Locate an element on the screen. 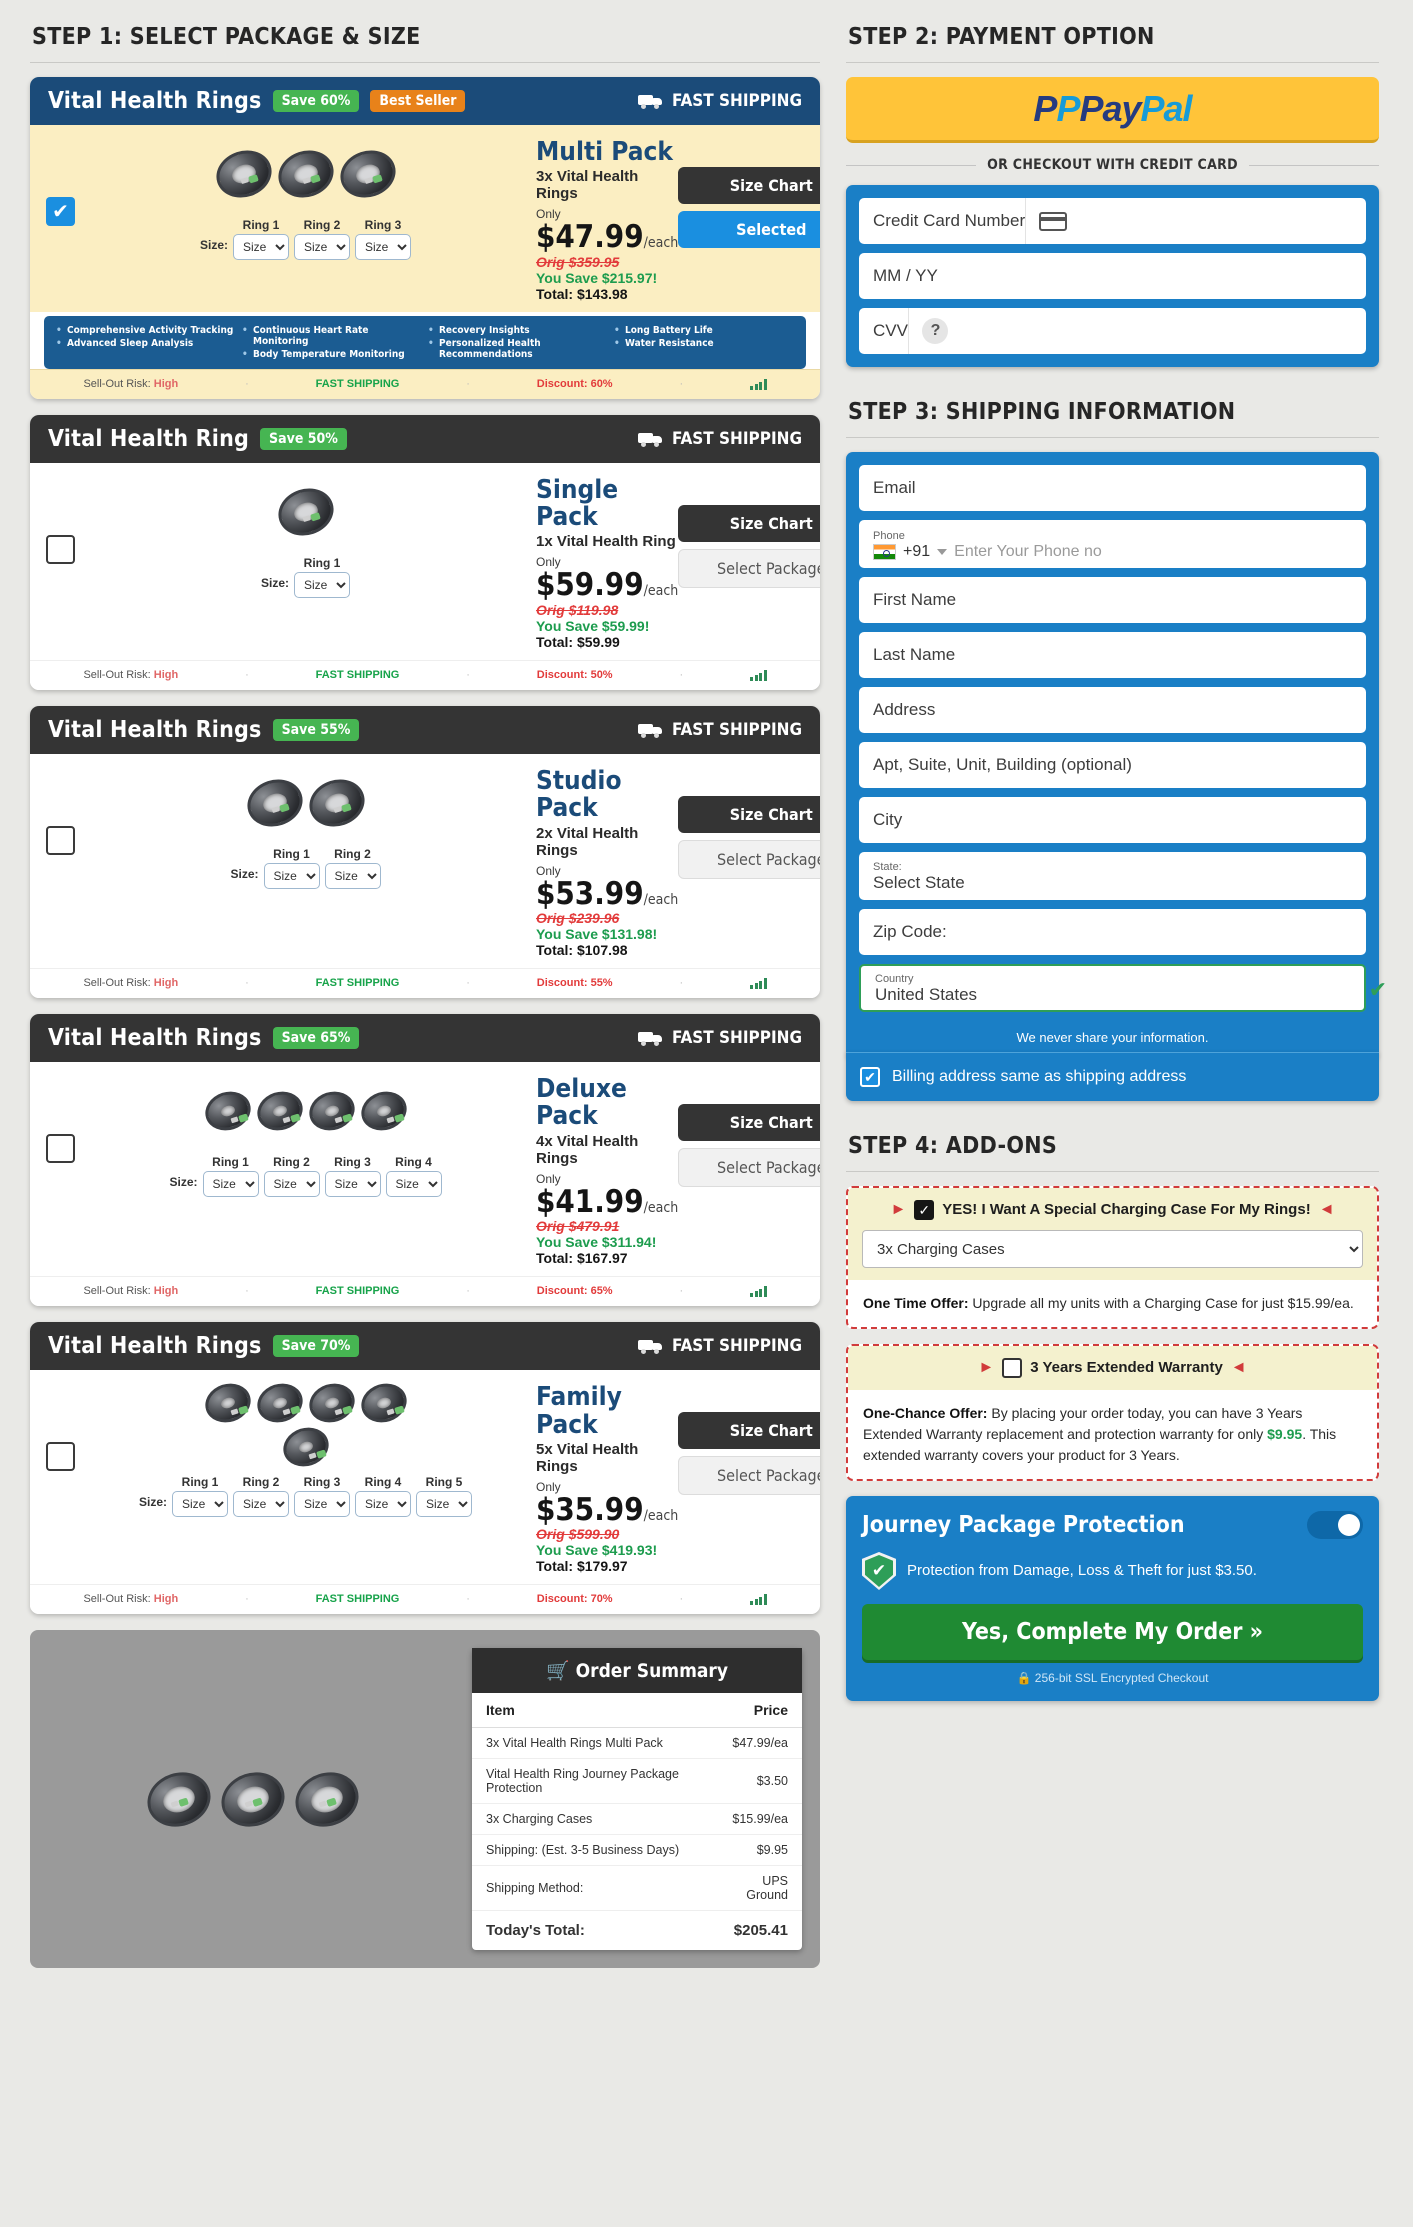  city-field: City is located at coordinates (1112, 820).